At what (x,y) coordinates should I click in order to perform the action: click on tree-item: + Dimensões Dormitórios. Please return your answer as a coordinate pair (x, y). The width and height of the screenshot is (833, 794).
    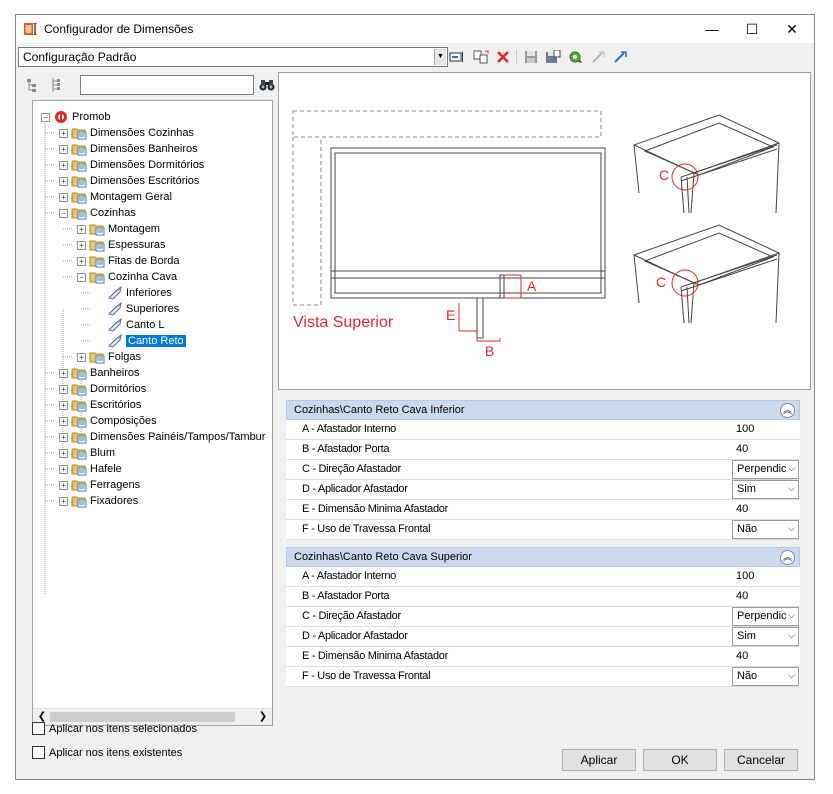
    Looking at the image, I should click on (131, 165).